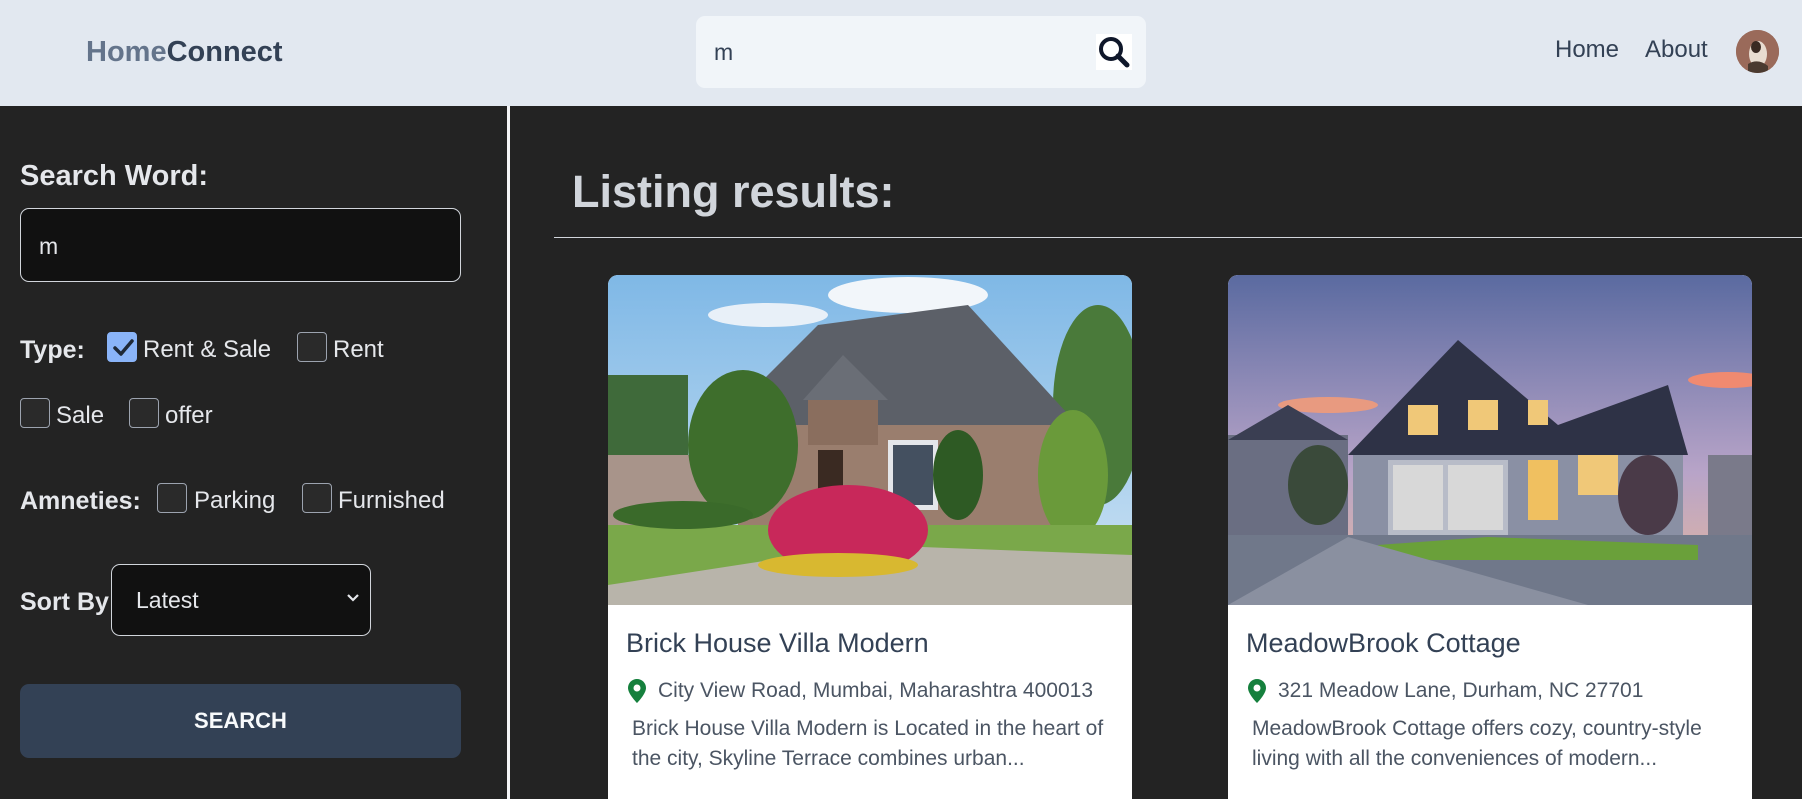 The height and width of the screenshot is (799, 1802). Describe the element at coordinates (172, 498) in the screenshot. I see `checkbox-parking` at that location.